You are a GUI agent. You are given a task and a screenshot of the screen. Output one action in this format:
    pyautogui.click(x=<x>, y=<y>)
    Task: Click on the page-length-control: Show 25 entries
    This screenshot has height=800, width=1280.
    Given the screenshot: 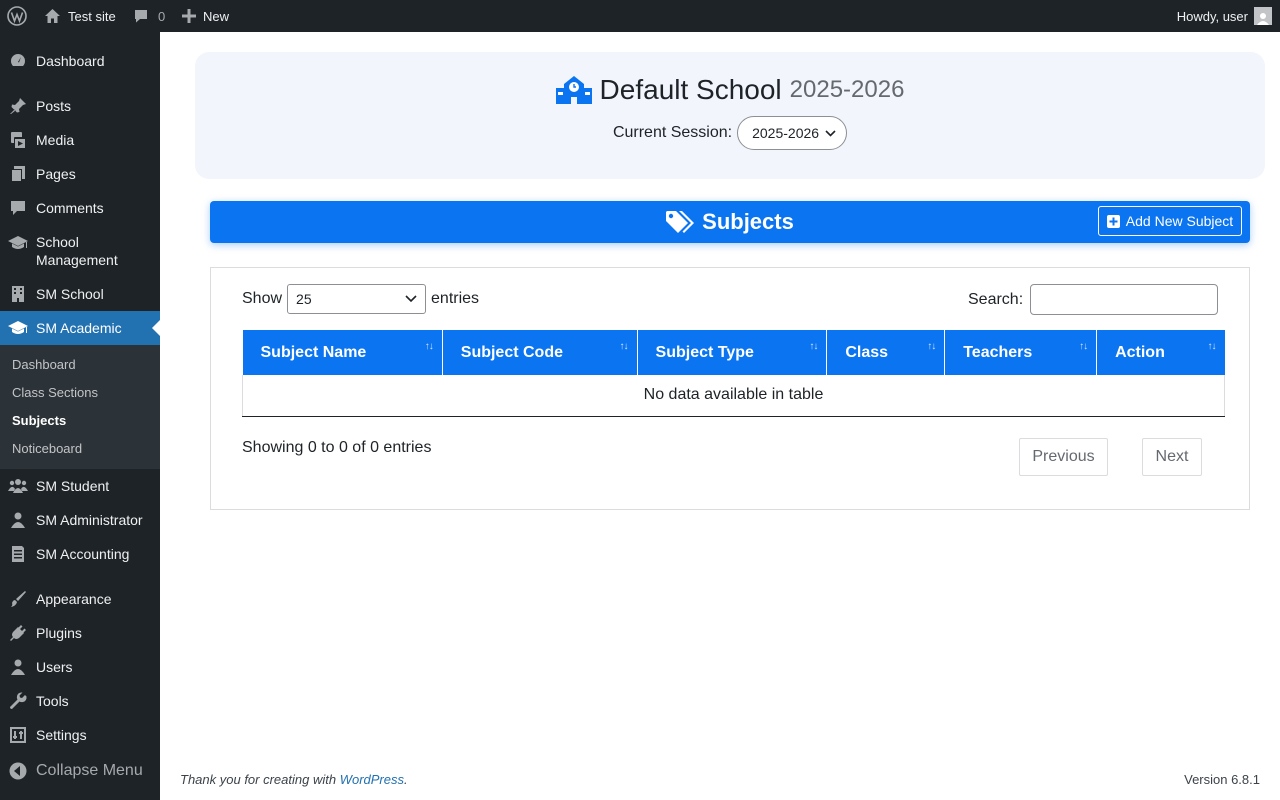 What is the action you would take?
    pyautogui.click(x=360, y=299)
    